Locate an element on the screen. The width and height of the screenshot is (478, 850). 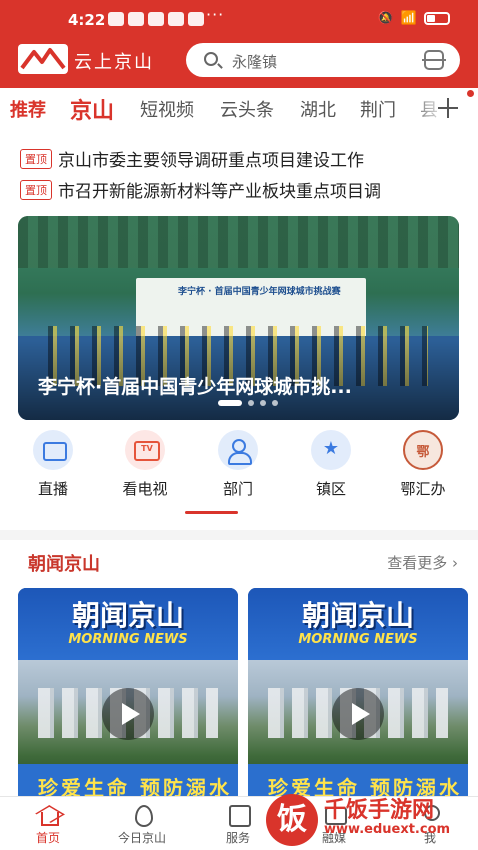
nav-home: 首页 is located at coordinates (48, 824).